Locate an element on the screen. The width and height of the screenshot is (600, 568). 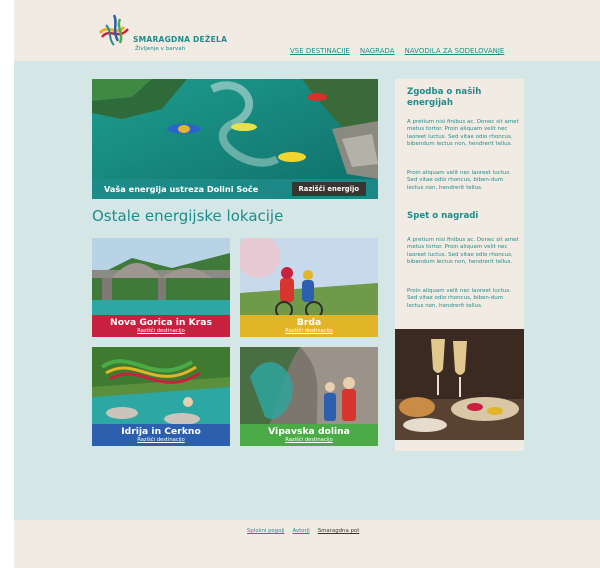
wine-table-image is located at coordinates (459, 384).